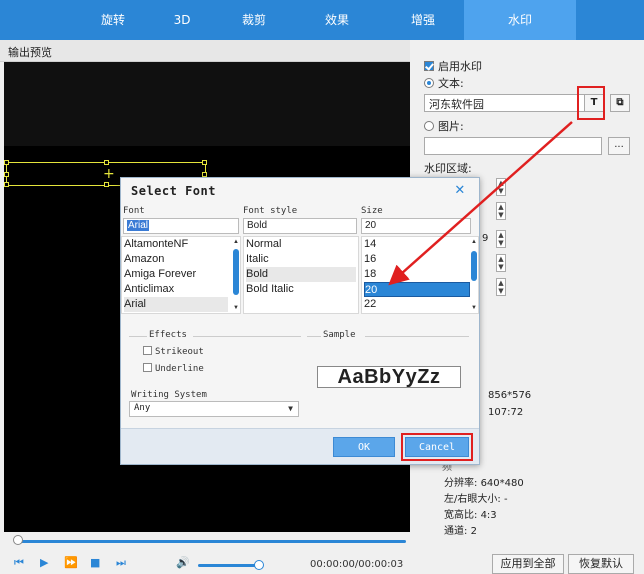  What do you see at coordinates (179, 369) in the screenshot?
I see `underline-label: Underline` at bounding box center [179, 369].